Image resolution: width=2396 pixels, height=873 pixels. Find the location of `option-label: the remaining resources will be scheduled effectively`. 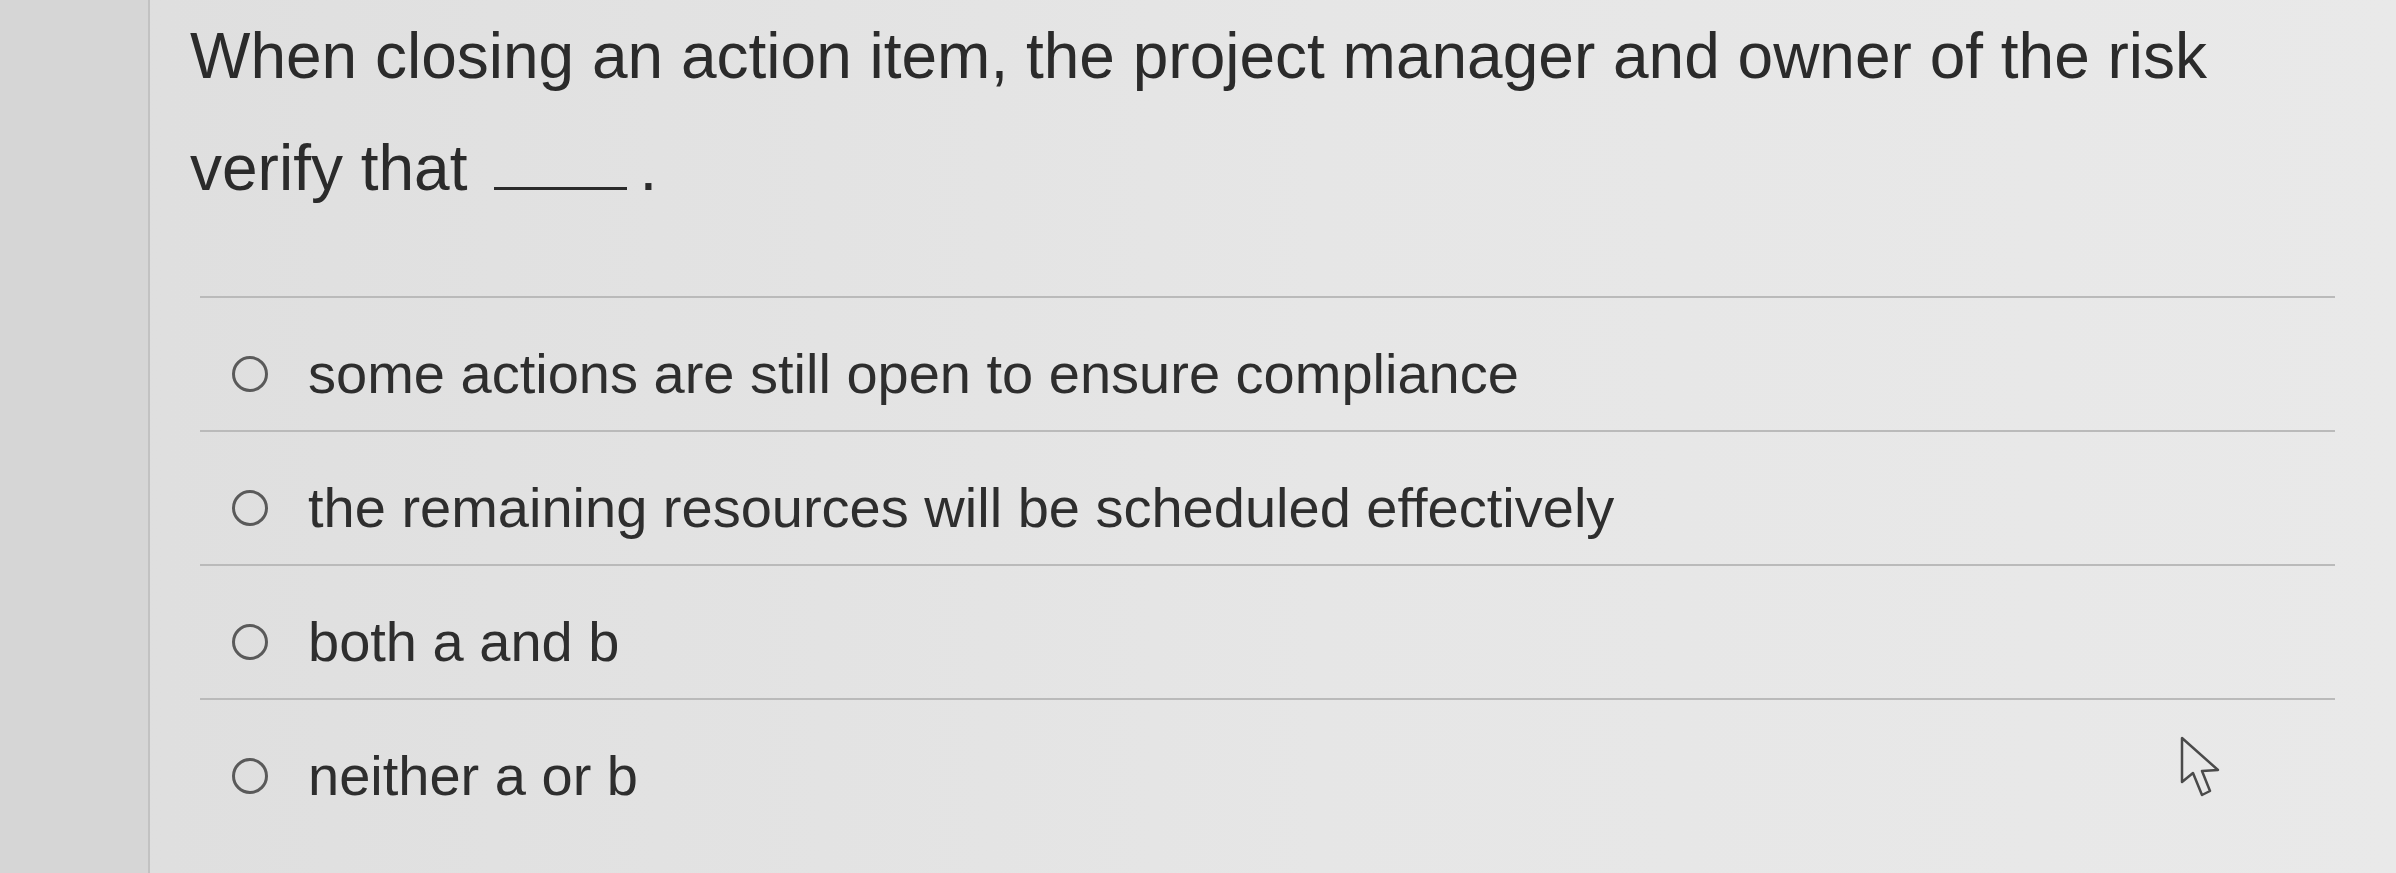

option-label: the remaining resources will be scheduled effectively is located at coordinates (961, 508).